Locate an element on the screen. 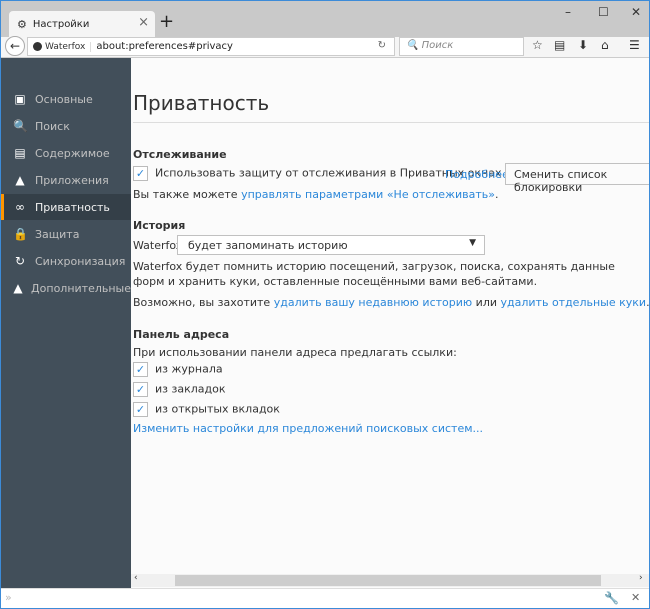 This screenshot has width=650, height=609. history-heading: История is located at coordinates (159, 225).